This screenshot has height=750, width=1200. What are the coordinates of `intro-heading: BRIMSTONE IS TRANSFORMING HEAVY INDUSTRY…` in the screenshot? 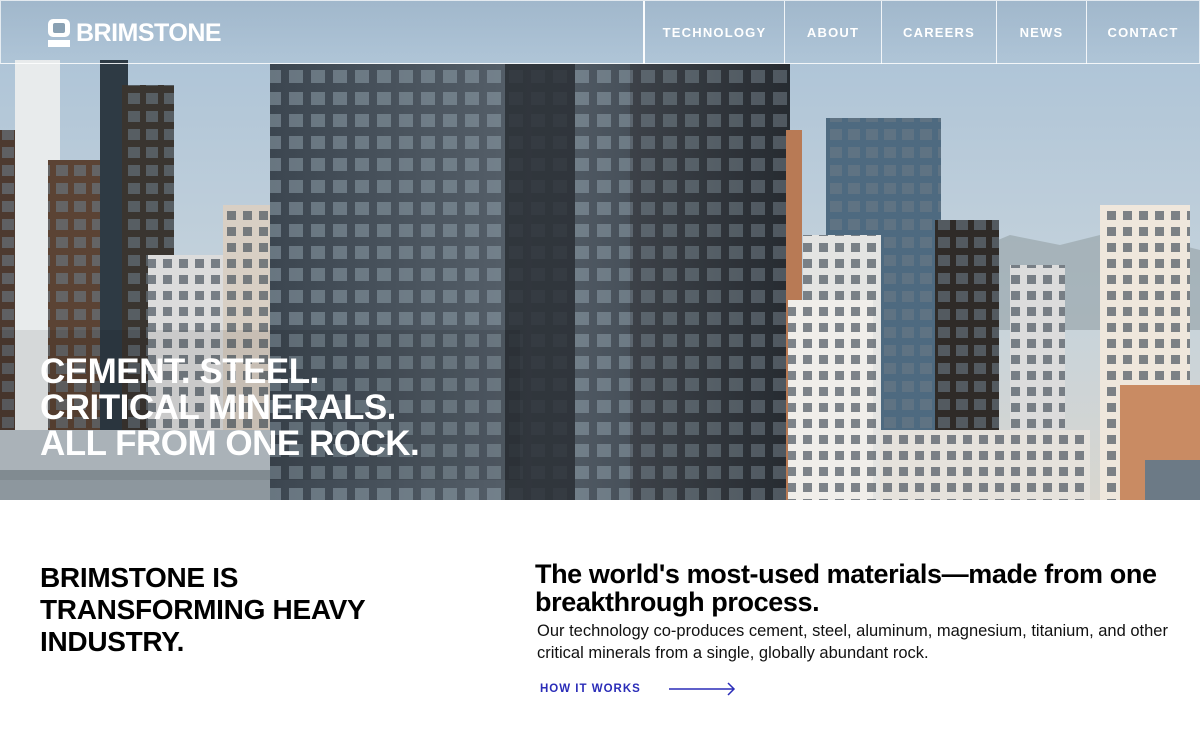 It's located at (202, 609).